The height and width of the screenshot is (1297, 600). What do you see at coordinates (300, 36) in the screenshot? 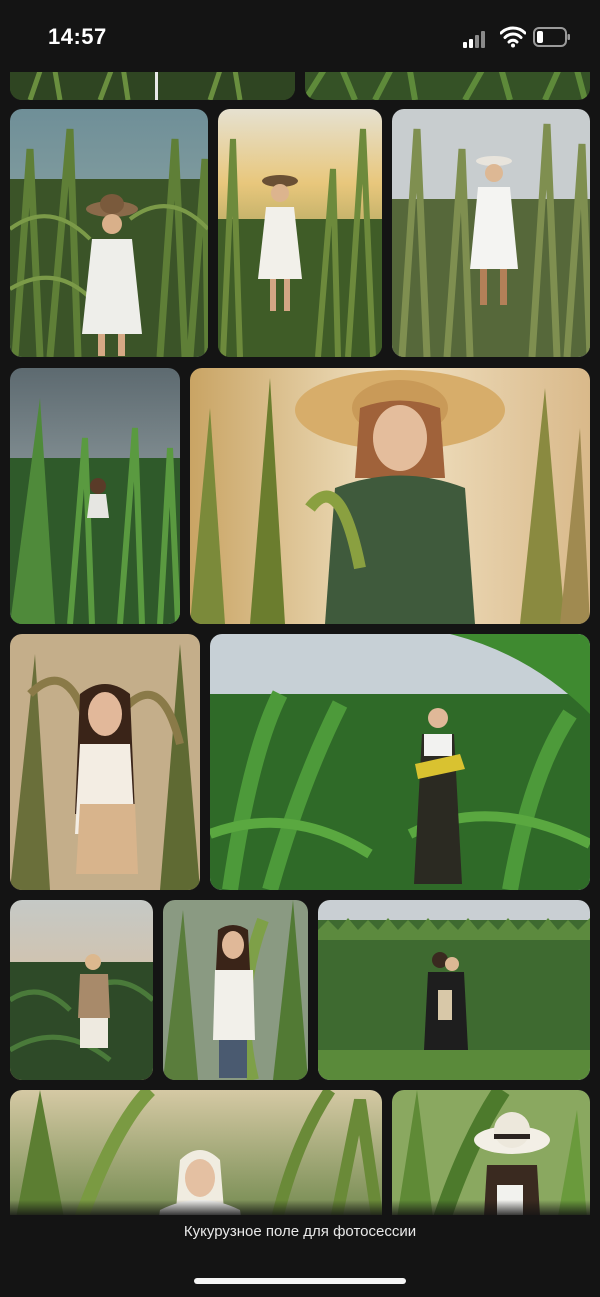
I see `status-bar: 14:57` at bounding box center [300, 36].